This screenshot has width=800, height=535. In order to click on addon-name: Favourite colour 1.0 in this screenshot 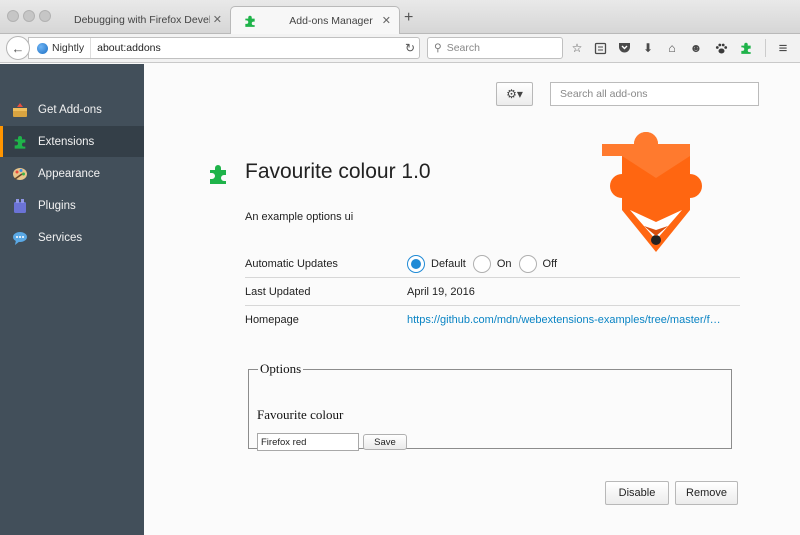, I will do `click(338, 171)`.